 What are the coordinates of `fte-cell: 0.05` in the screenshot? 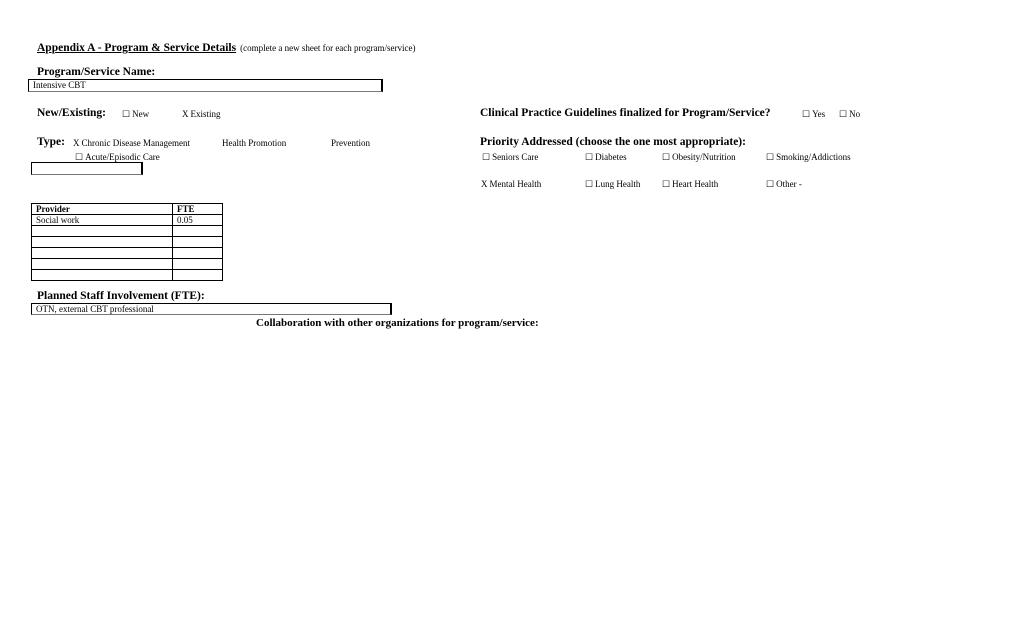 It's located at (197, 220).